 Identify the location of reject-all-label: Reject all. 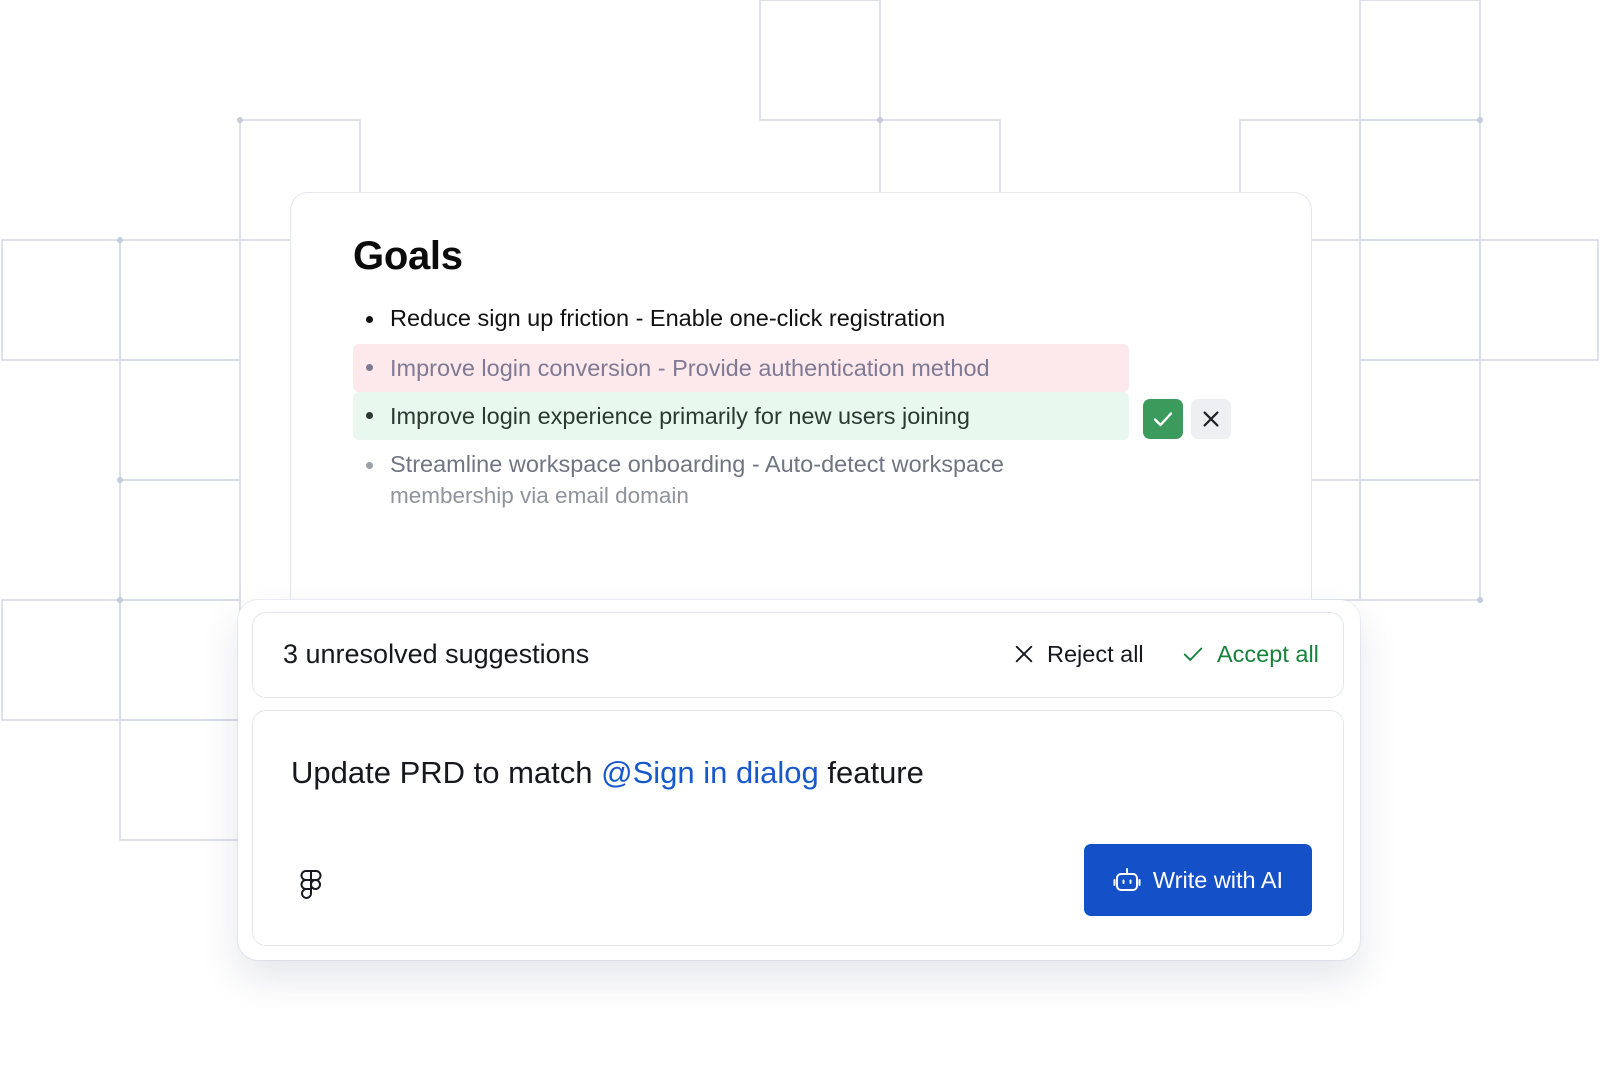
(1095, 653).